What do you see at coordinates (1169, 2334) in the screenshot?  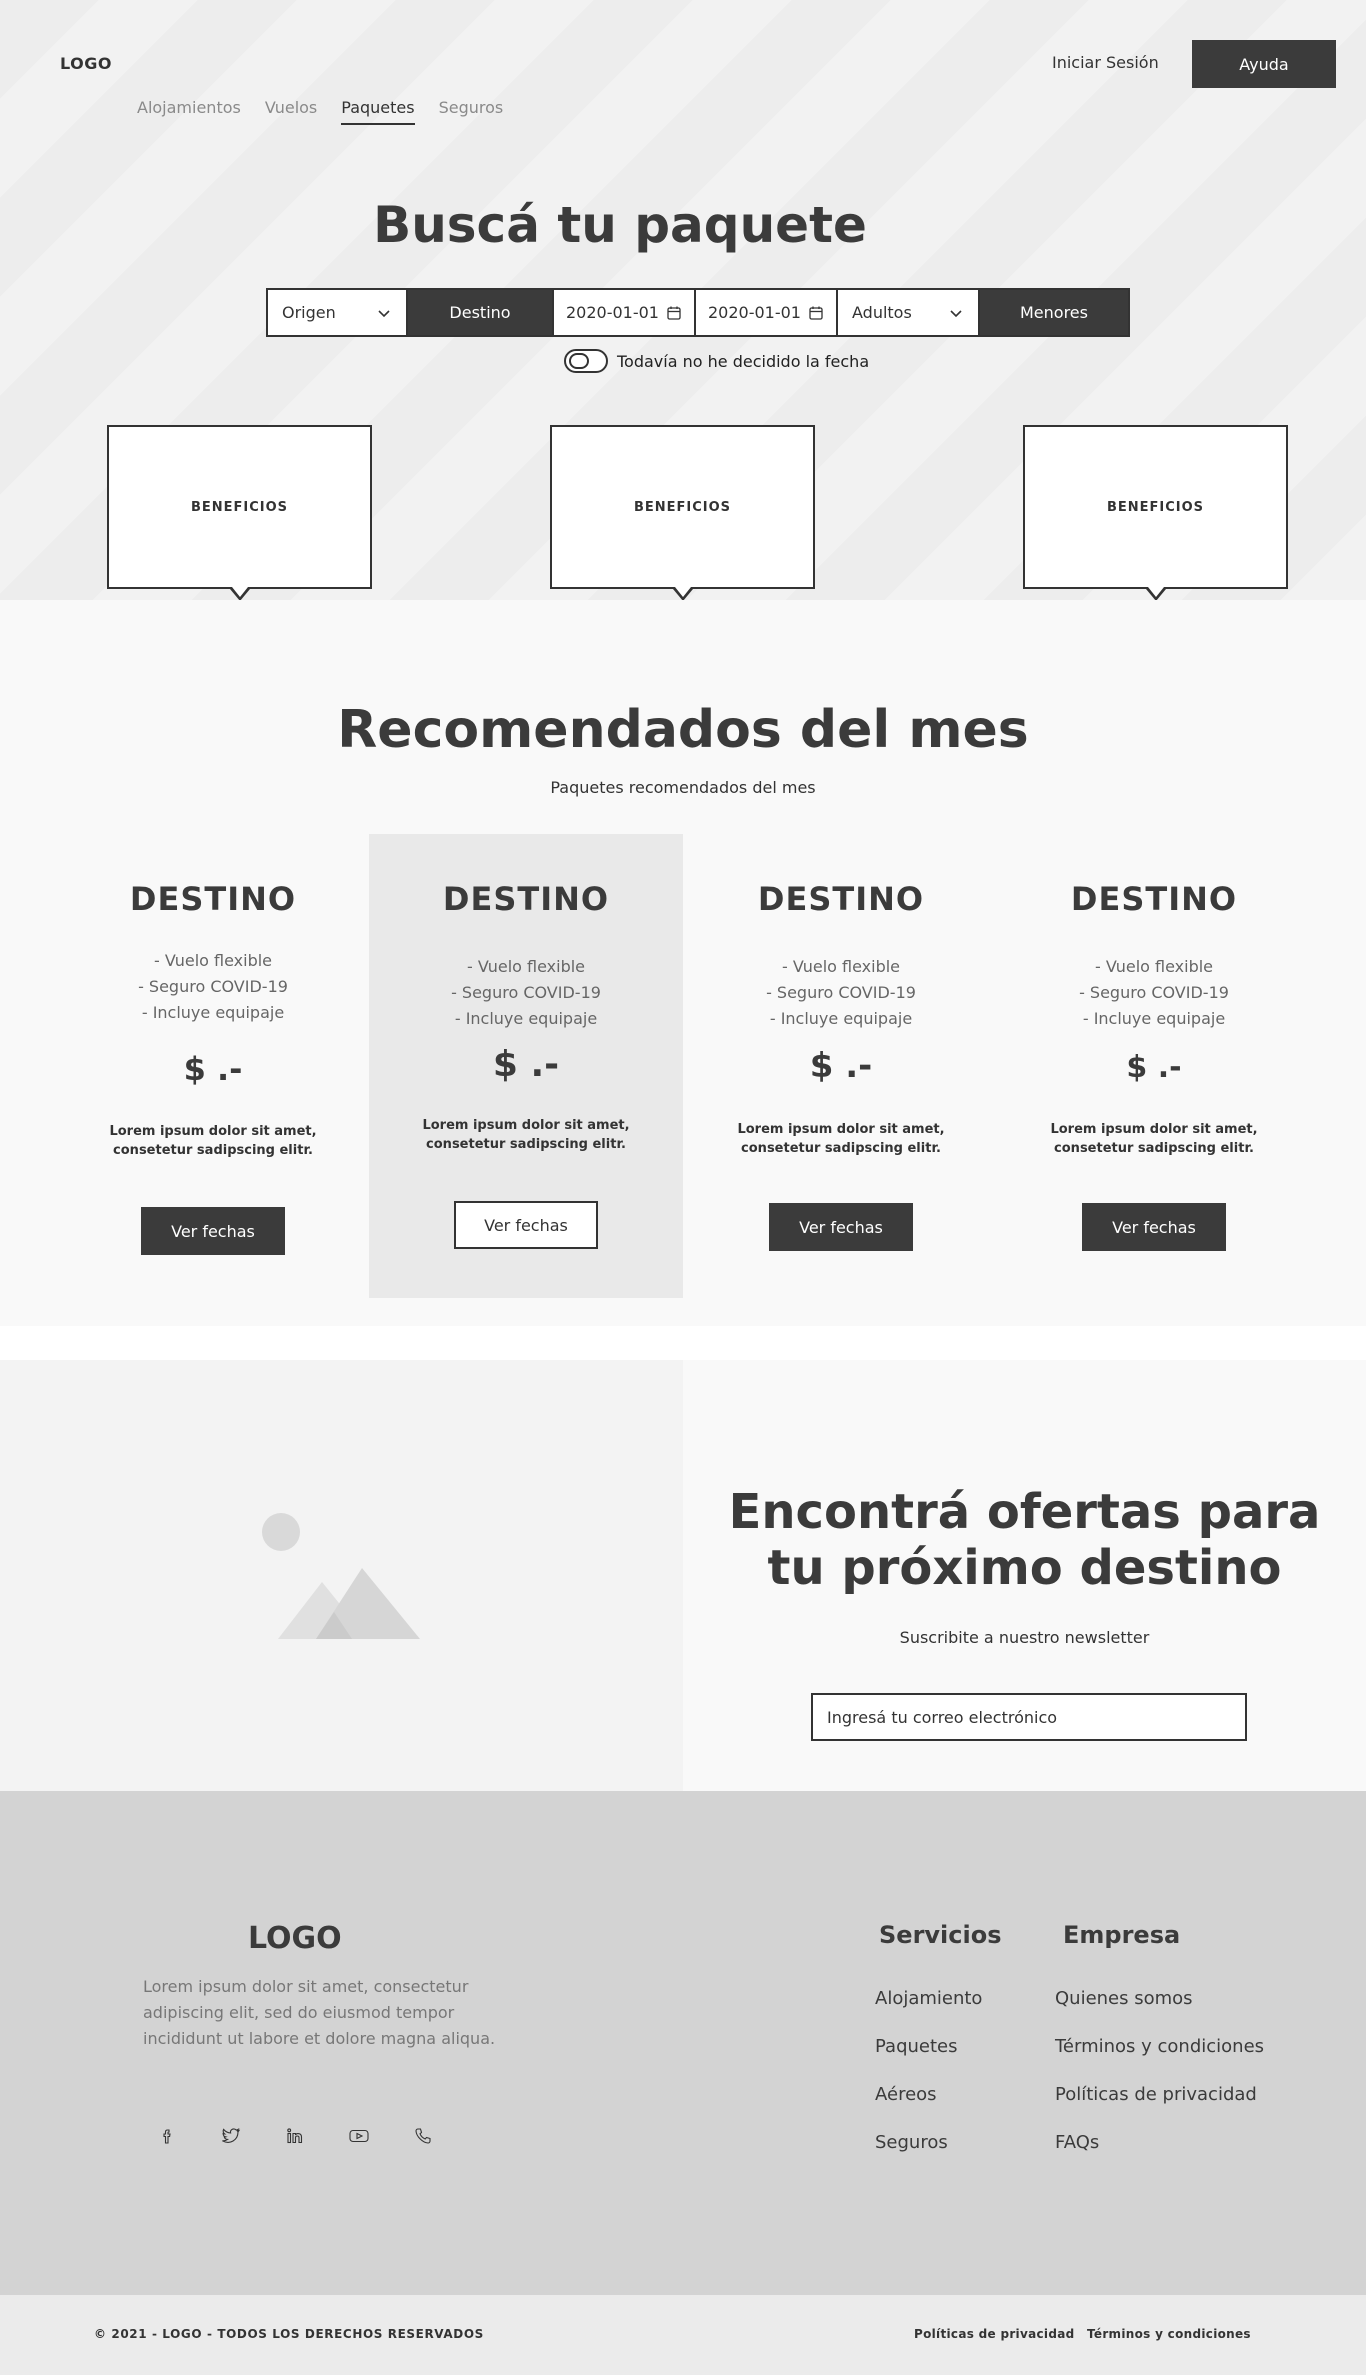 I see `terms-link: Términos y condiciones` at bounding box center [1169, 2334].